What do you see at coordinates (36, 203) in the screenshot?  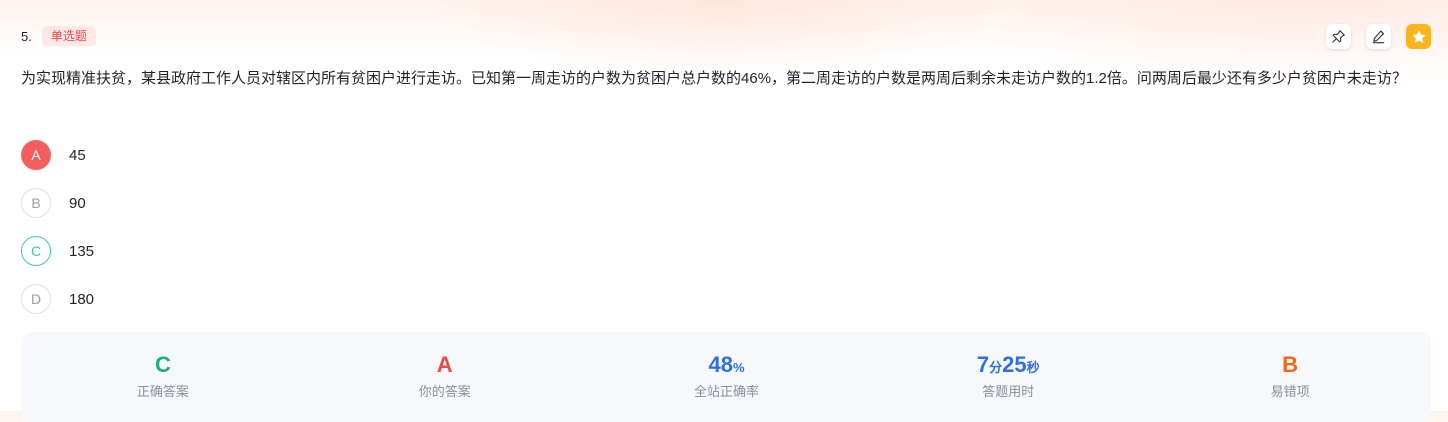 I see `option-letter: B` at bounding box center [36, 203].